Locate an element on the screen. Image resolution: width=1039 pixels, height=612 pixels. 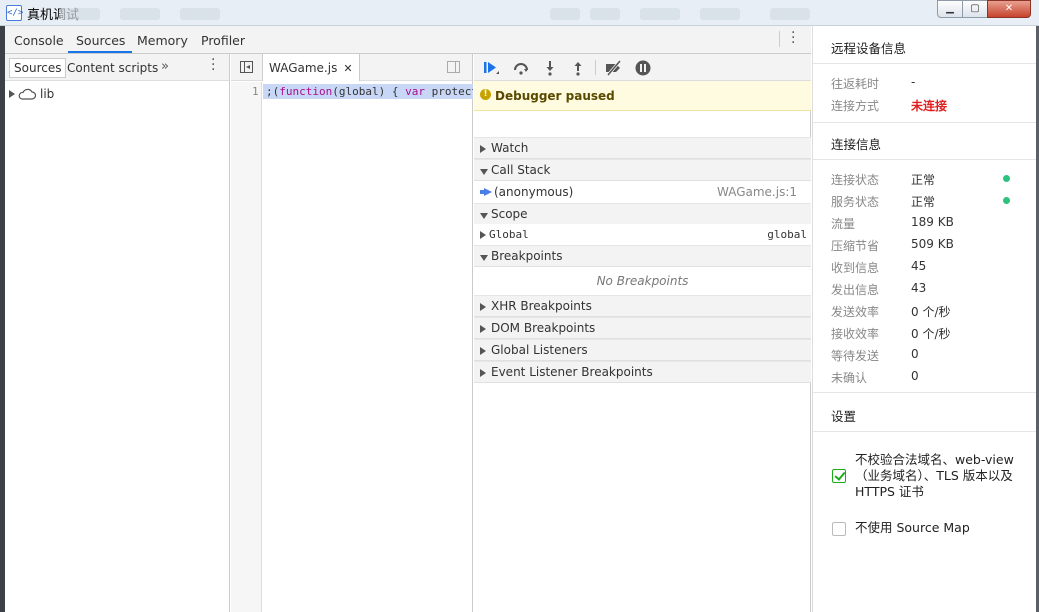
info-row-label: 未确认 is located at coordinates (849, 378).